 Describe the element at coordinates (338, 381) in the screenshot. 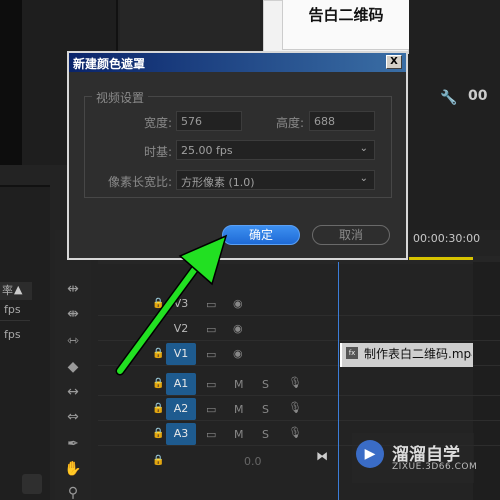

I see `playhead` at that location.